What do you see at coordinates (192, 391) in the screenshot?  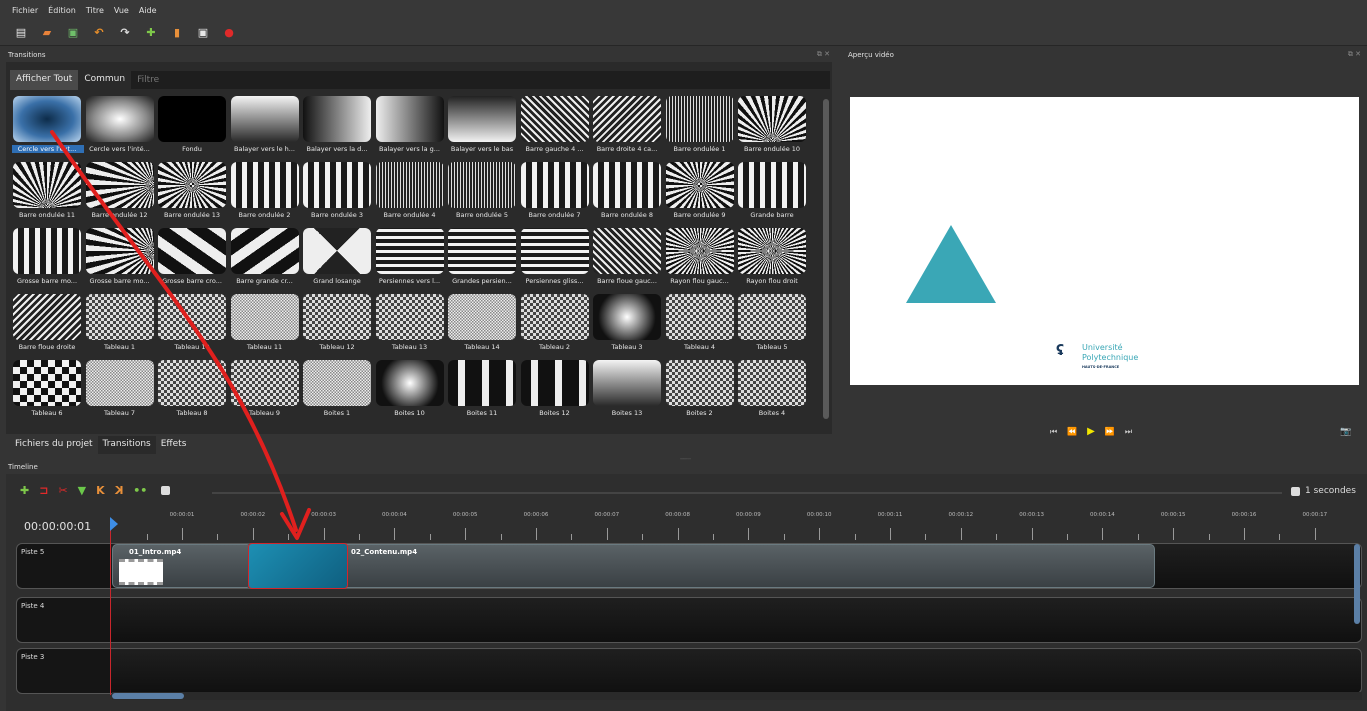 I see `transition-tile: Tableau 8` at bounding box center [192, 391].